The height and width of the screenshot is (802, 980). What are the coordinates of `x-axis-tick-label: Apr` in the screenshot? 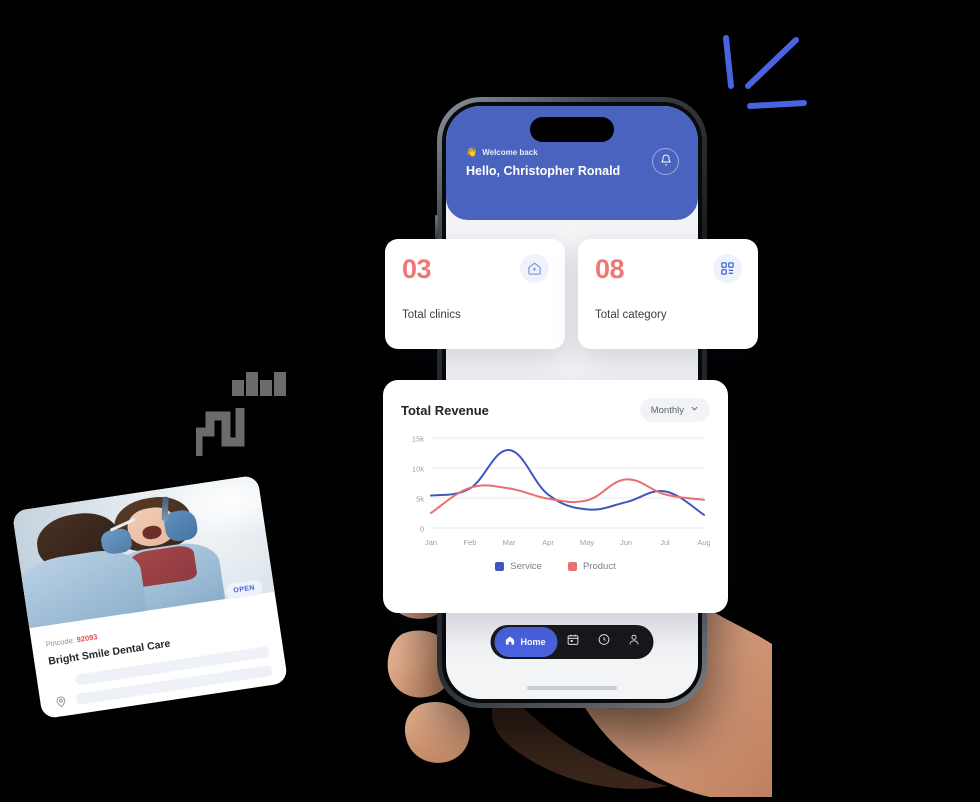 It's located at (548, 542).